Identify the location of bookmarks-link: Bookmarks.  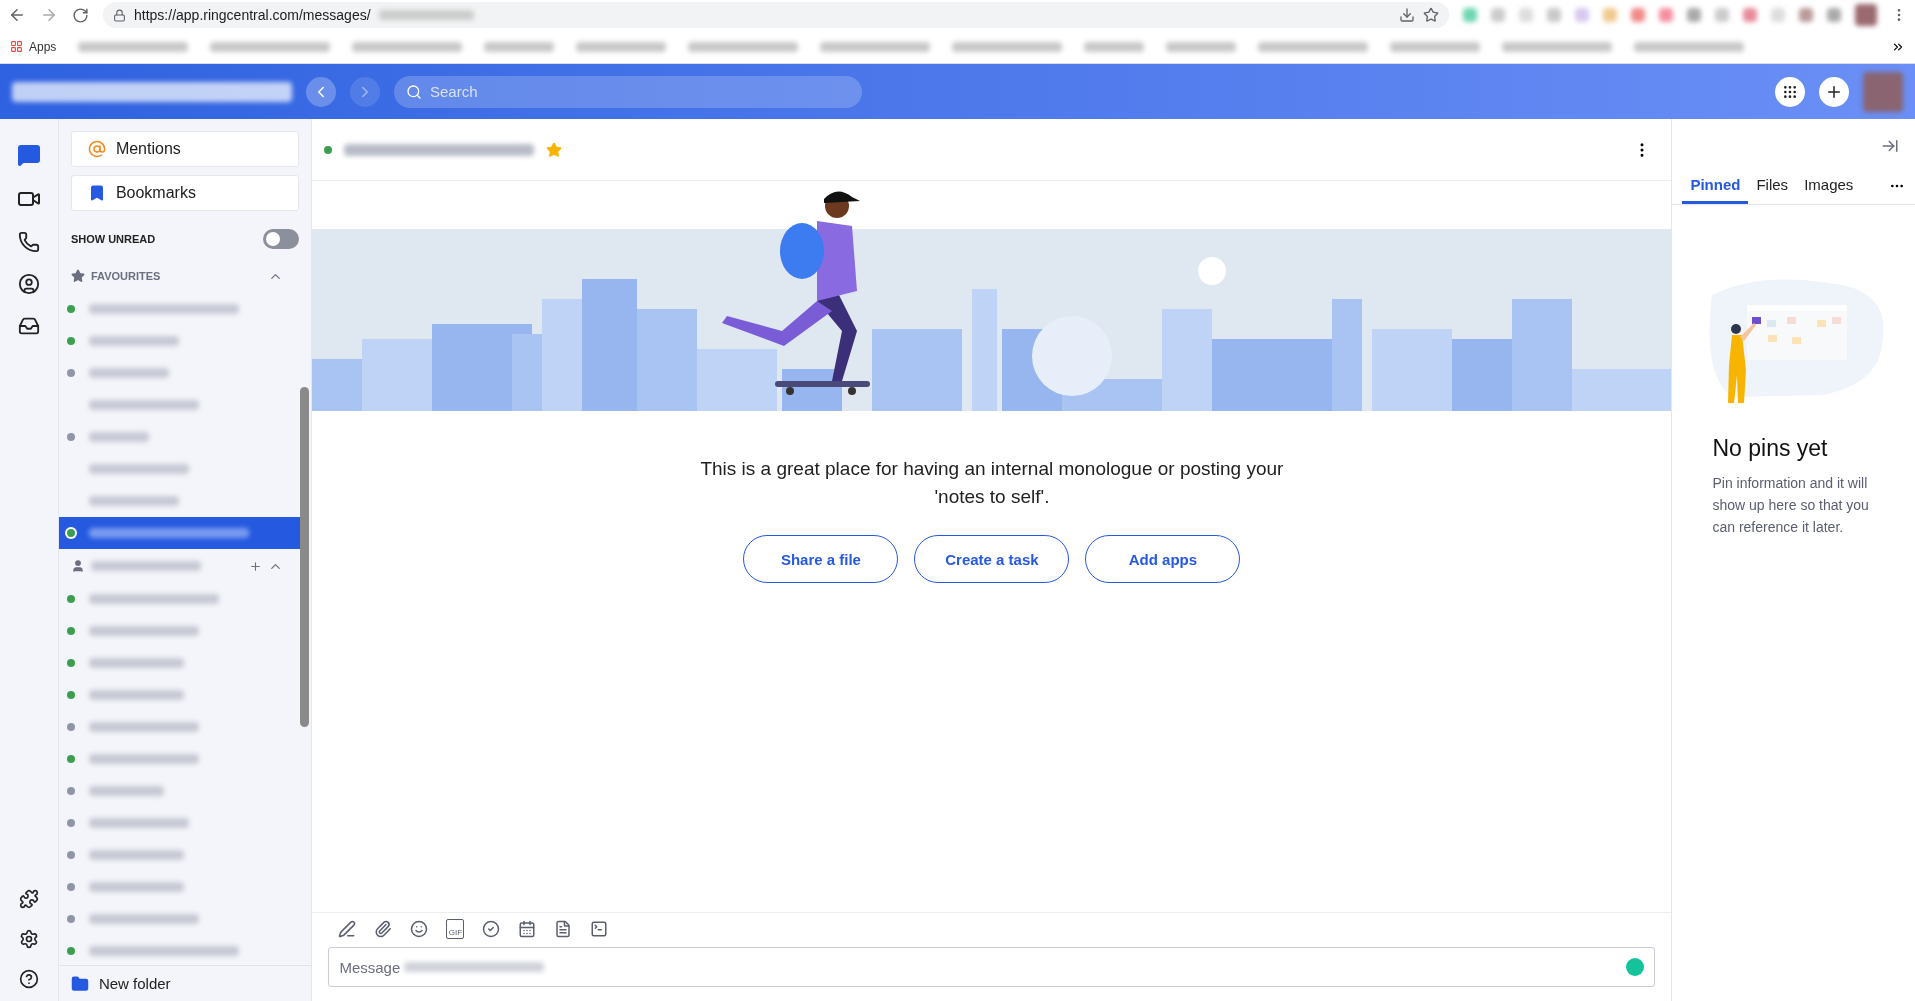
(185, 193).